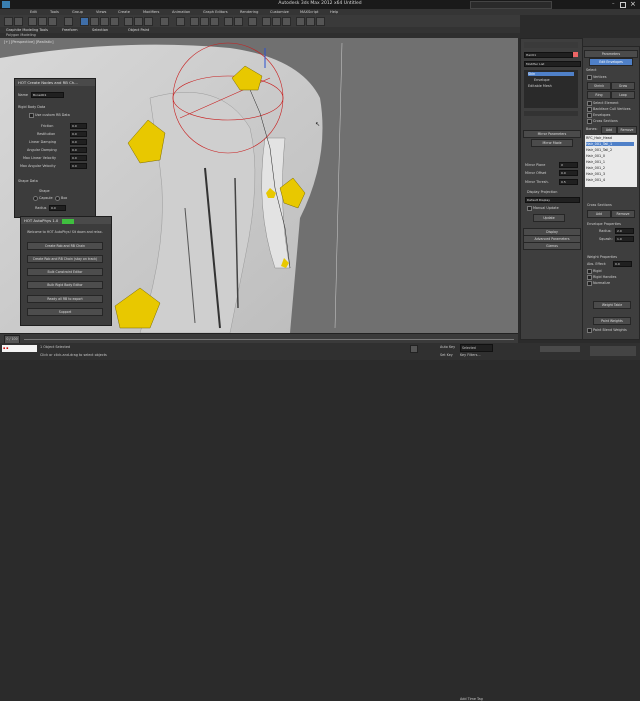 The height and width of the screenshot is (701, 640). What do you see at coordinates (599, 150) in the screenshot?
I see `bone-item: Hair_001_Tail_2` at bounding box center [599, 150].